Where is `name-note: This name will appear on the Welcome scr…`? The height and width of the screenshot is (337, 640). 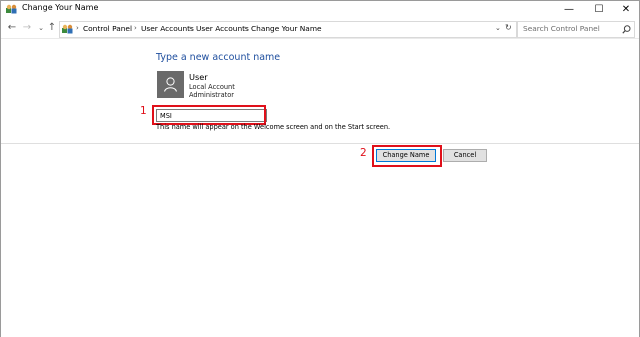 name-note: This name will appear on the Welcome scr… is located at coordinates (273, 127).